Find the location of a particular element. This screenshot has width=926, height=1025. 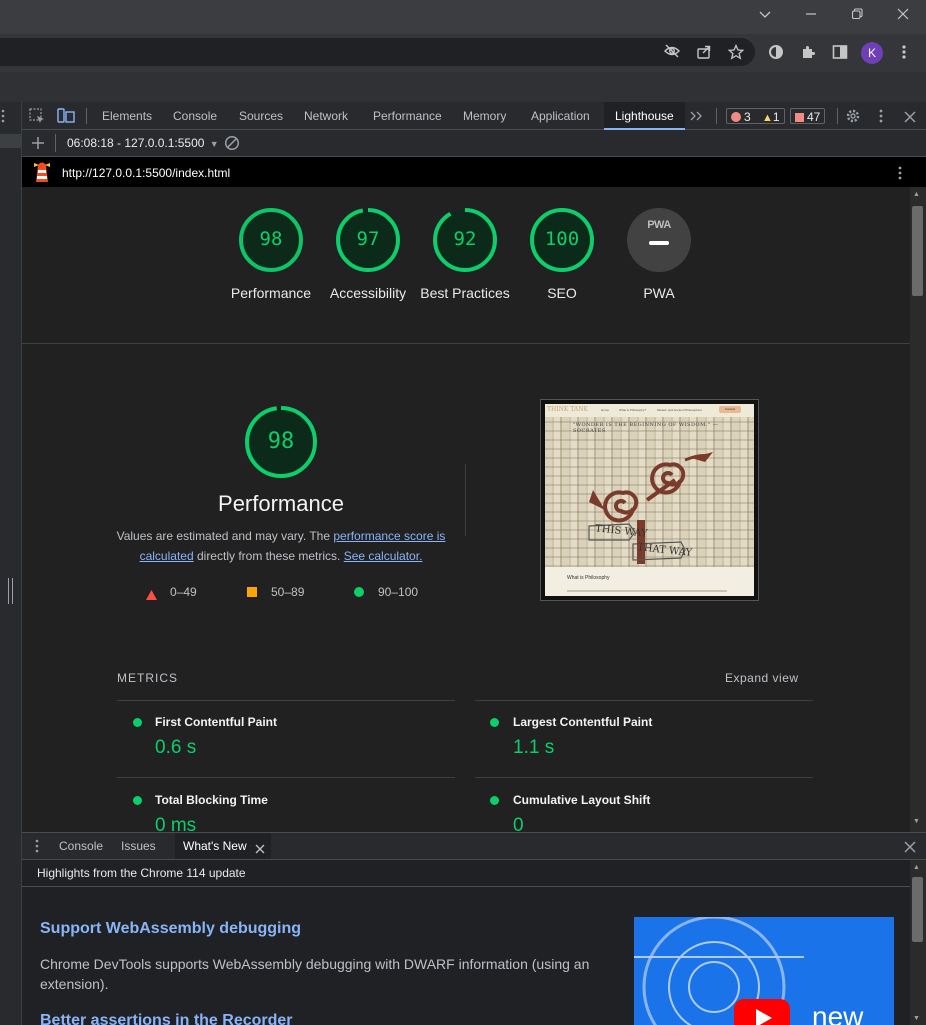

desc-text: directly from these metrics. is located at coordinates (268, 556).